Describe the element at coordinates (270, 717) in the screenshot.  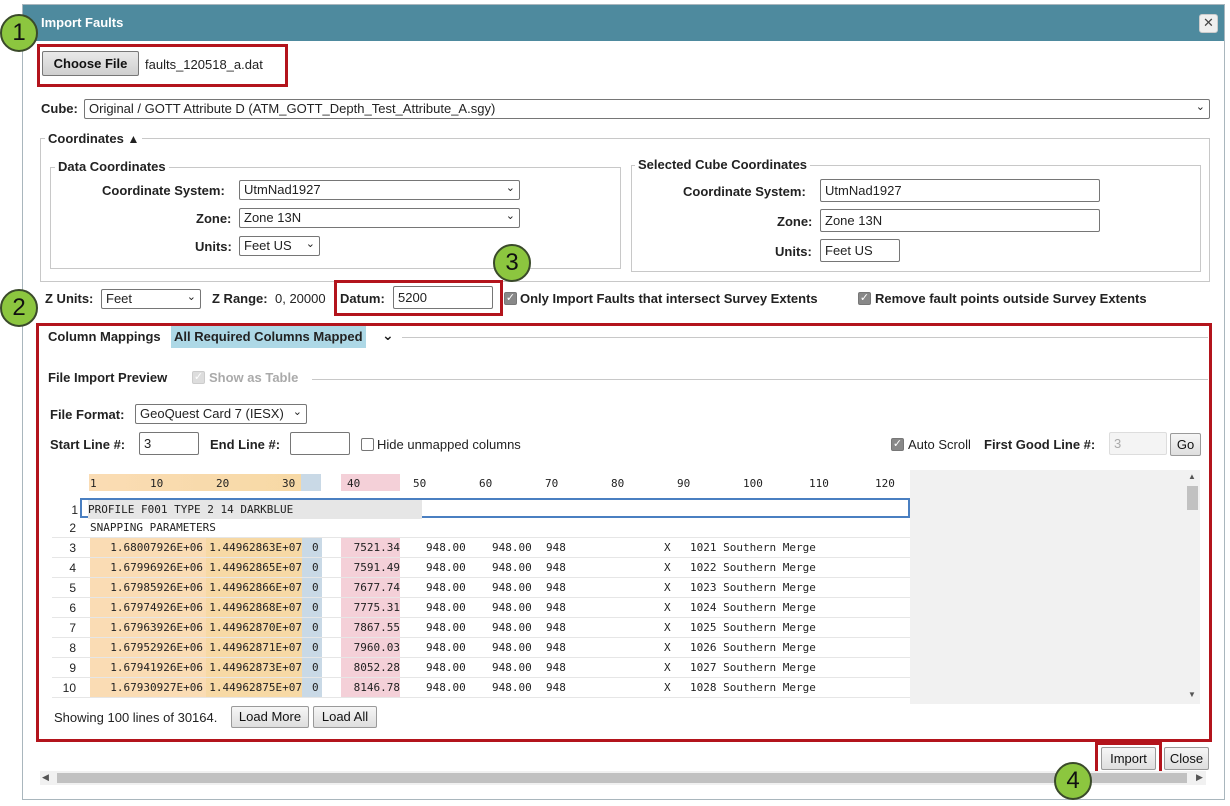
I see `load-more-button: Load More` at that location.